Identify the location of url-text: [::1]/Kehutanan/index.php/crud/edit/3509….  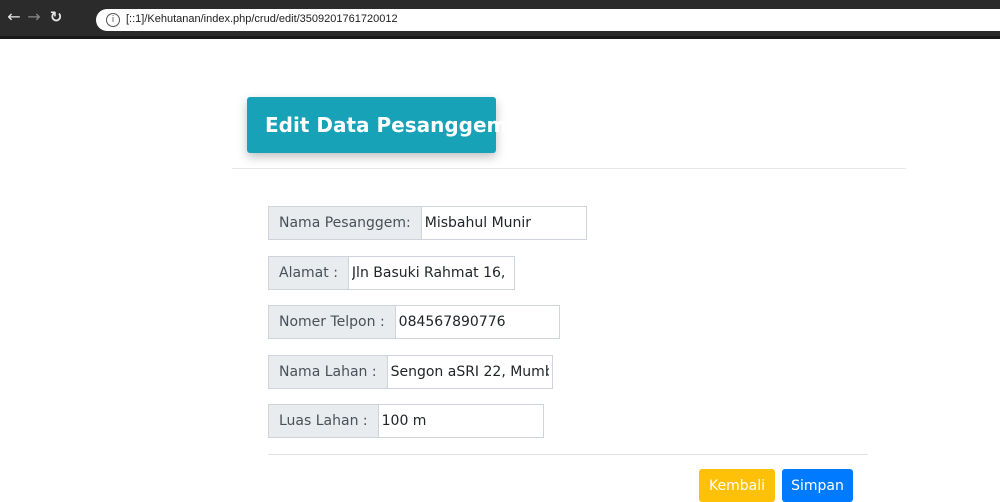
(262, 19).